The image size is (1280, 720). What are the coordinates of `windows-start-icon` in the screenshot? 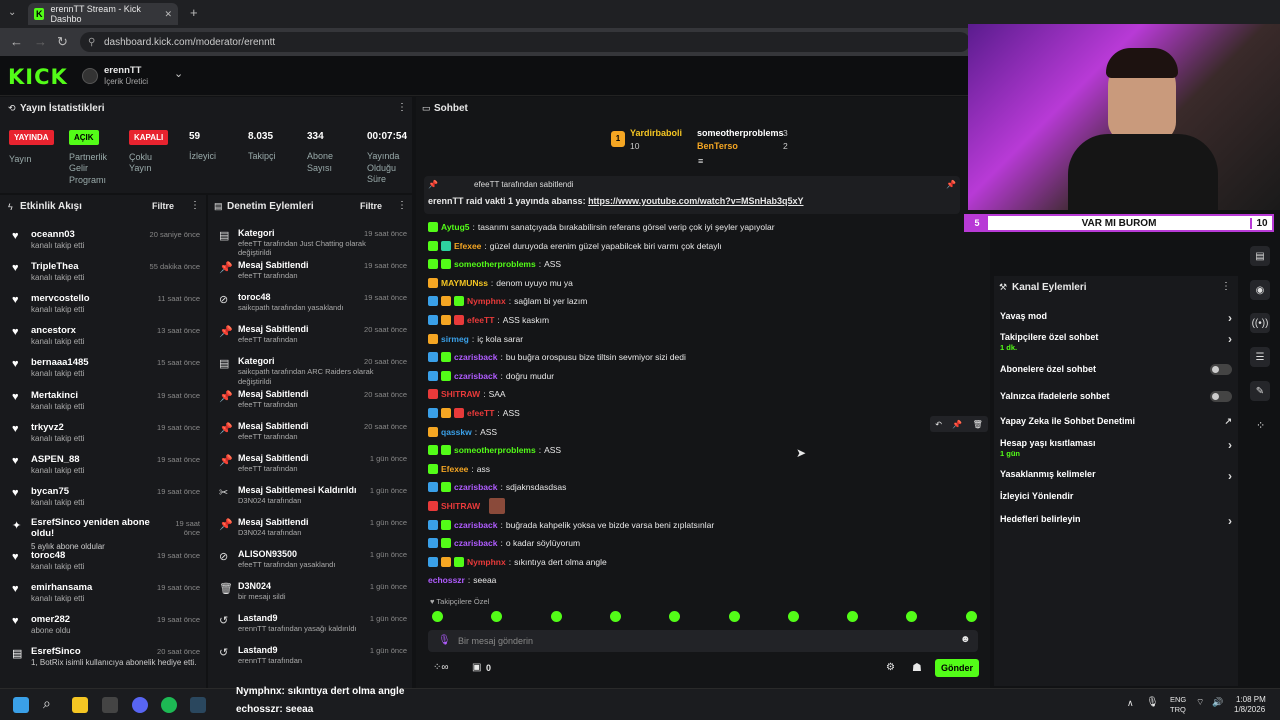 It's located at (21, 705).